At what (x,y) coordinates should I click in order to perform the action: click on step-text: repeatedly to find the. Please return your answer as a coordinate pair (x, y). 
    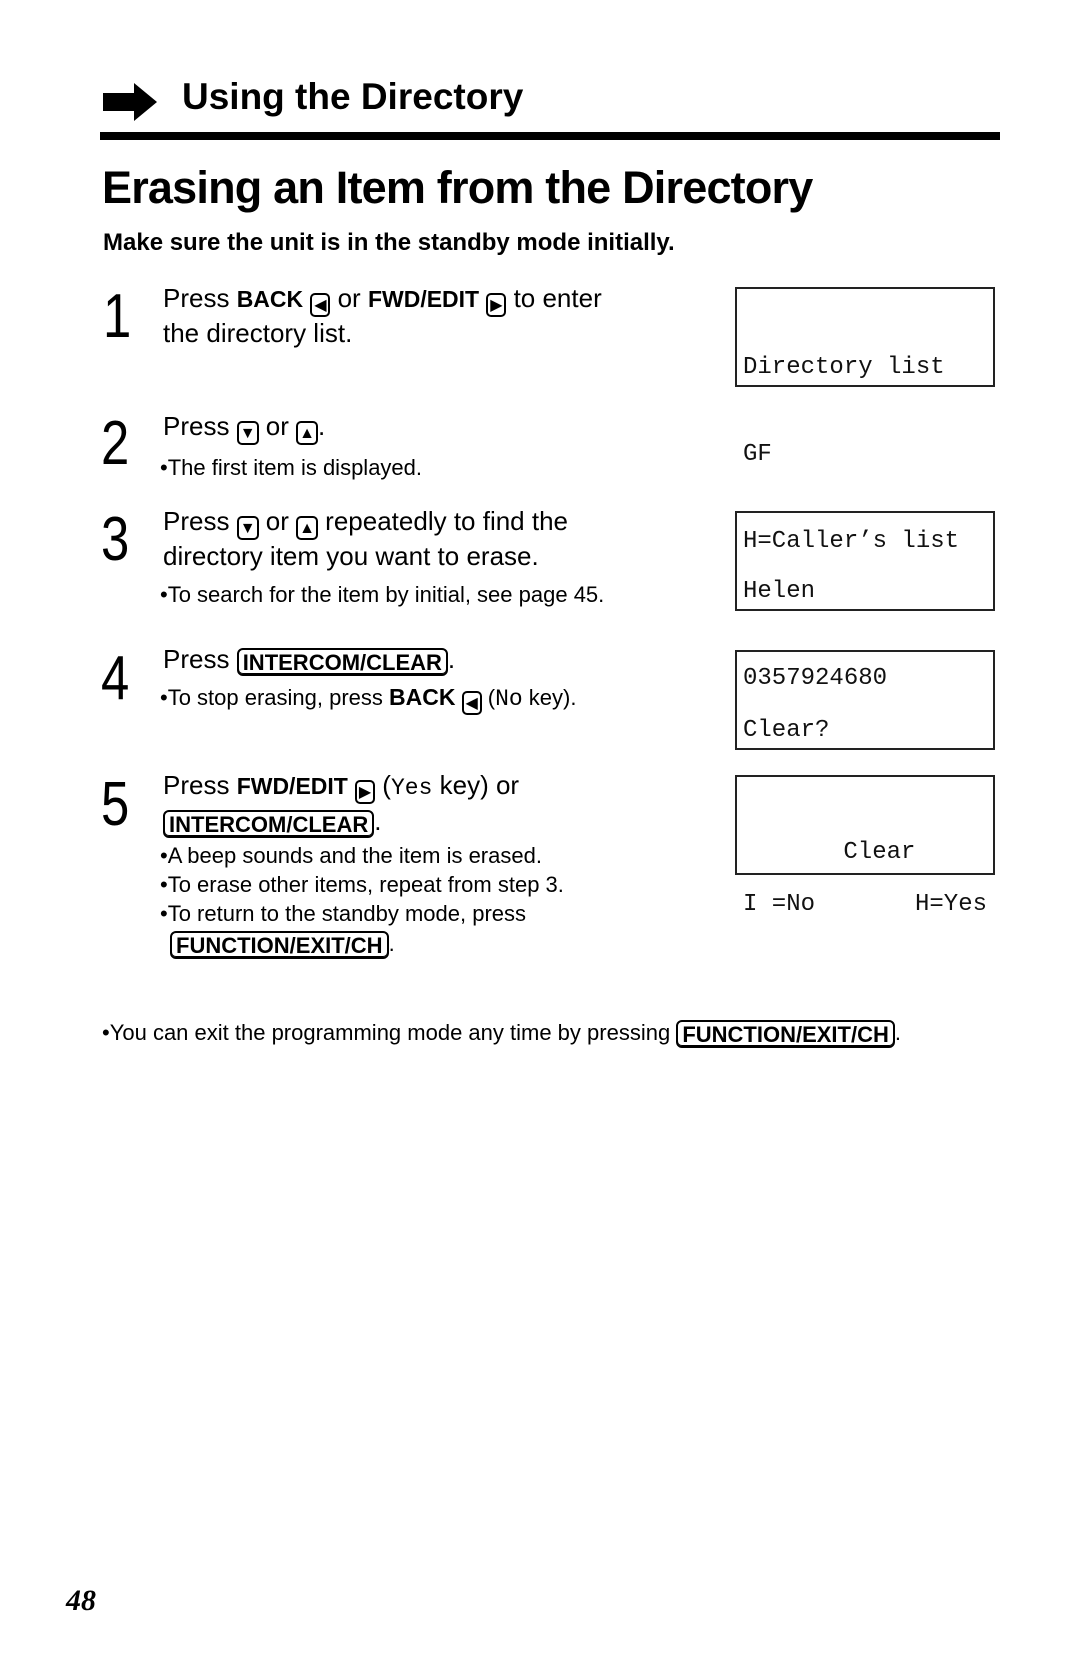
    Looking at the image, I should click on (443, 521).